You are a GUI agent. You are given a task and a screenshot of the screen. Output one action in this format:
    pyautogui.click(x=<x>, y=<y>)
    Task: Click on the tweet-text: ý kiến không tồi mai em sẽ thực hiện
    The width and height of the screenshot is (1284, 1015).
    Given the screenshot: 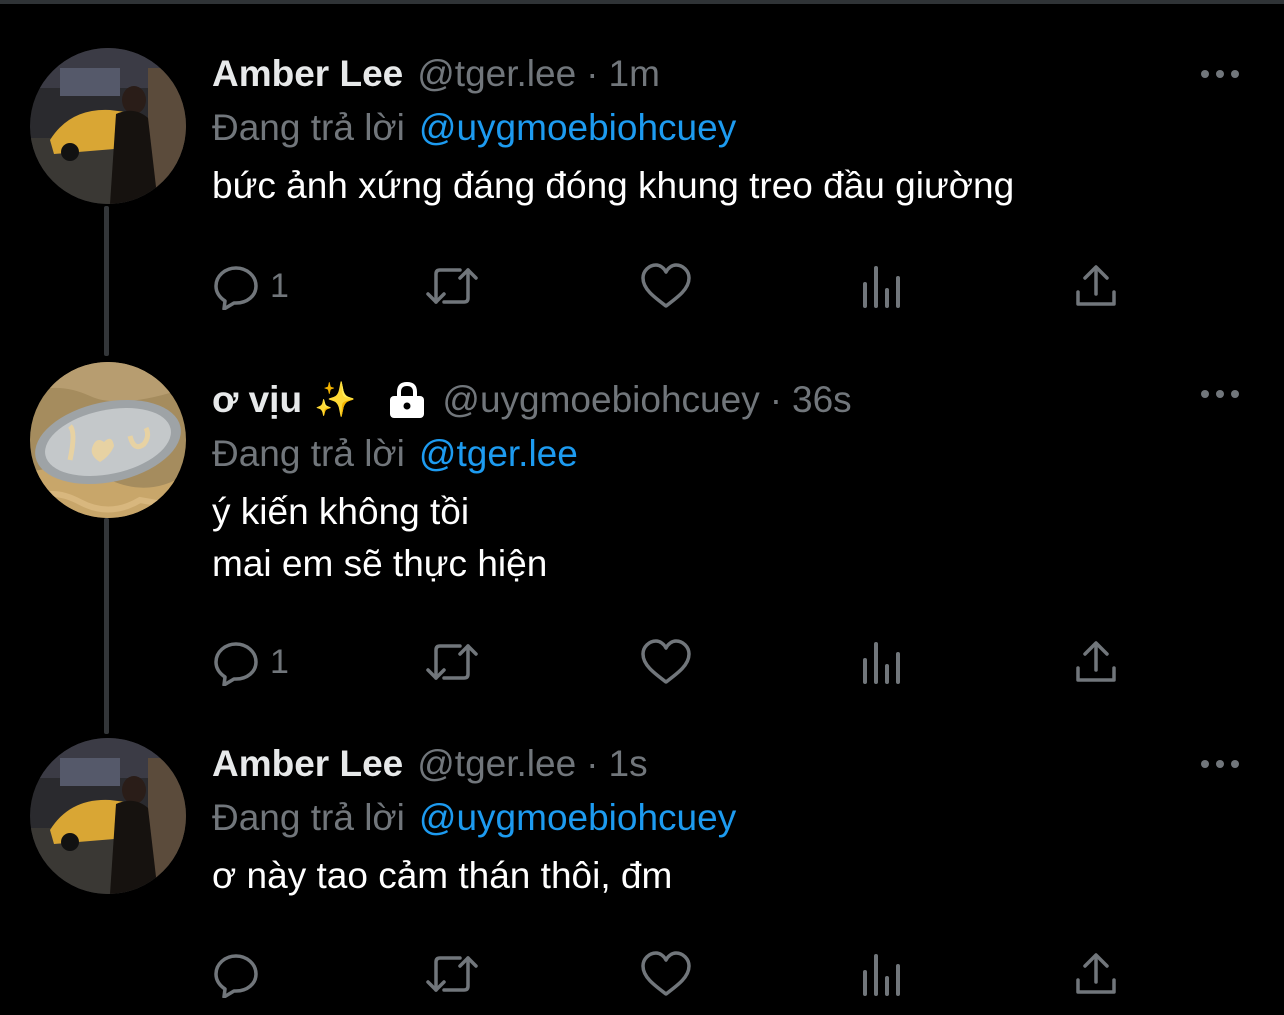 What is the action you would take?
    pyautogui.click(x=380, y=537)
    